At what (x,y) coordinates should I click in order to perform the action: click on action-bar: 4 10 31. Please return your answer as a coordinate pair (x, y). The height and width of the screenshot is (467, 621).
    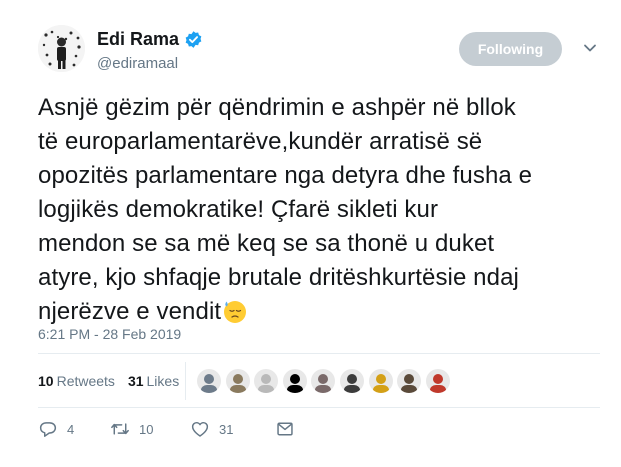
    Looking at the image, I should click on (166, 429).